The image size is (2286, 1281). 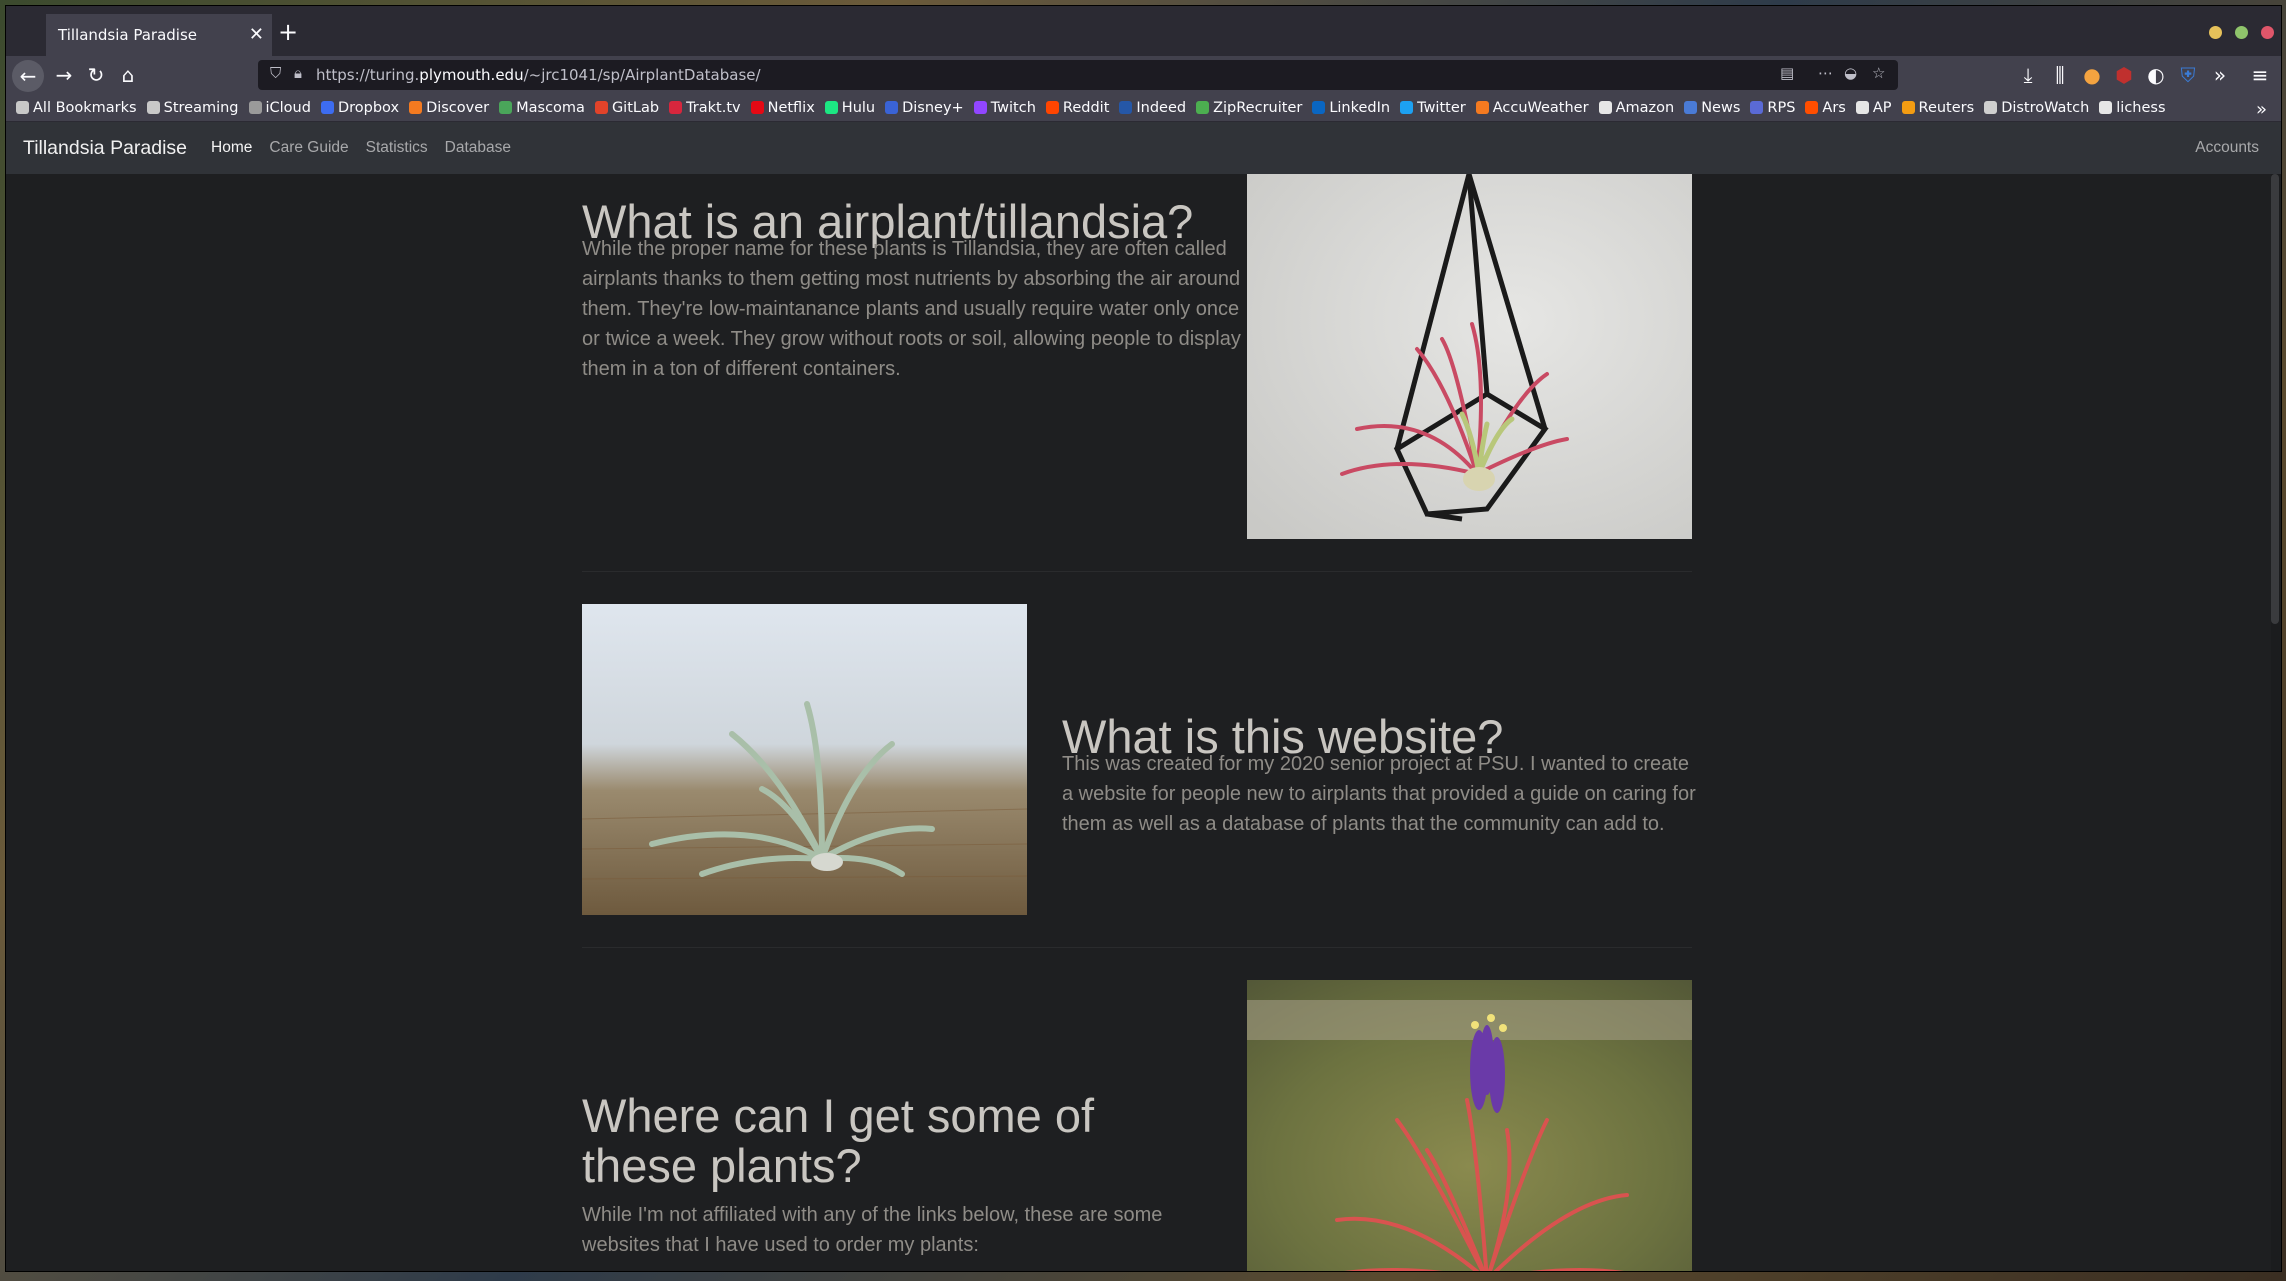 I want to click on extension-icon-1: ●, so click(x=2092, y=75).